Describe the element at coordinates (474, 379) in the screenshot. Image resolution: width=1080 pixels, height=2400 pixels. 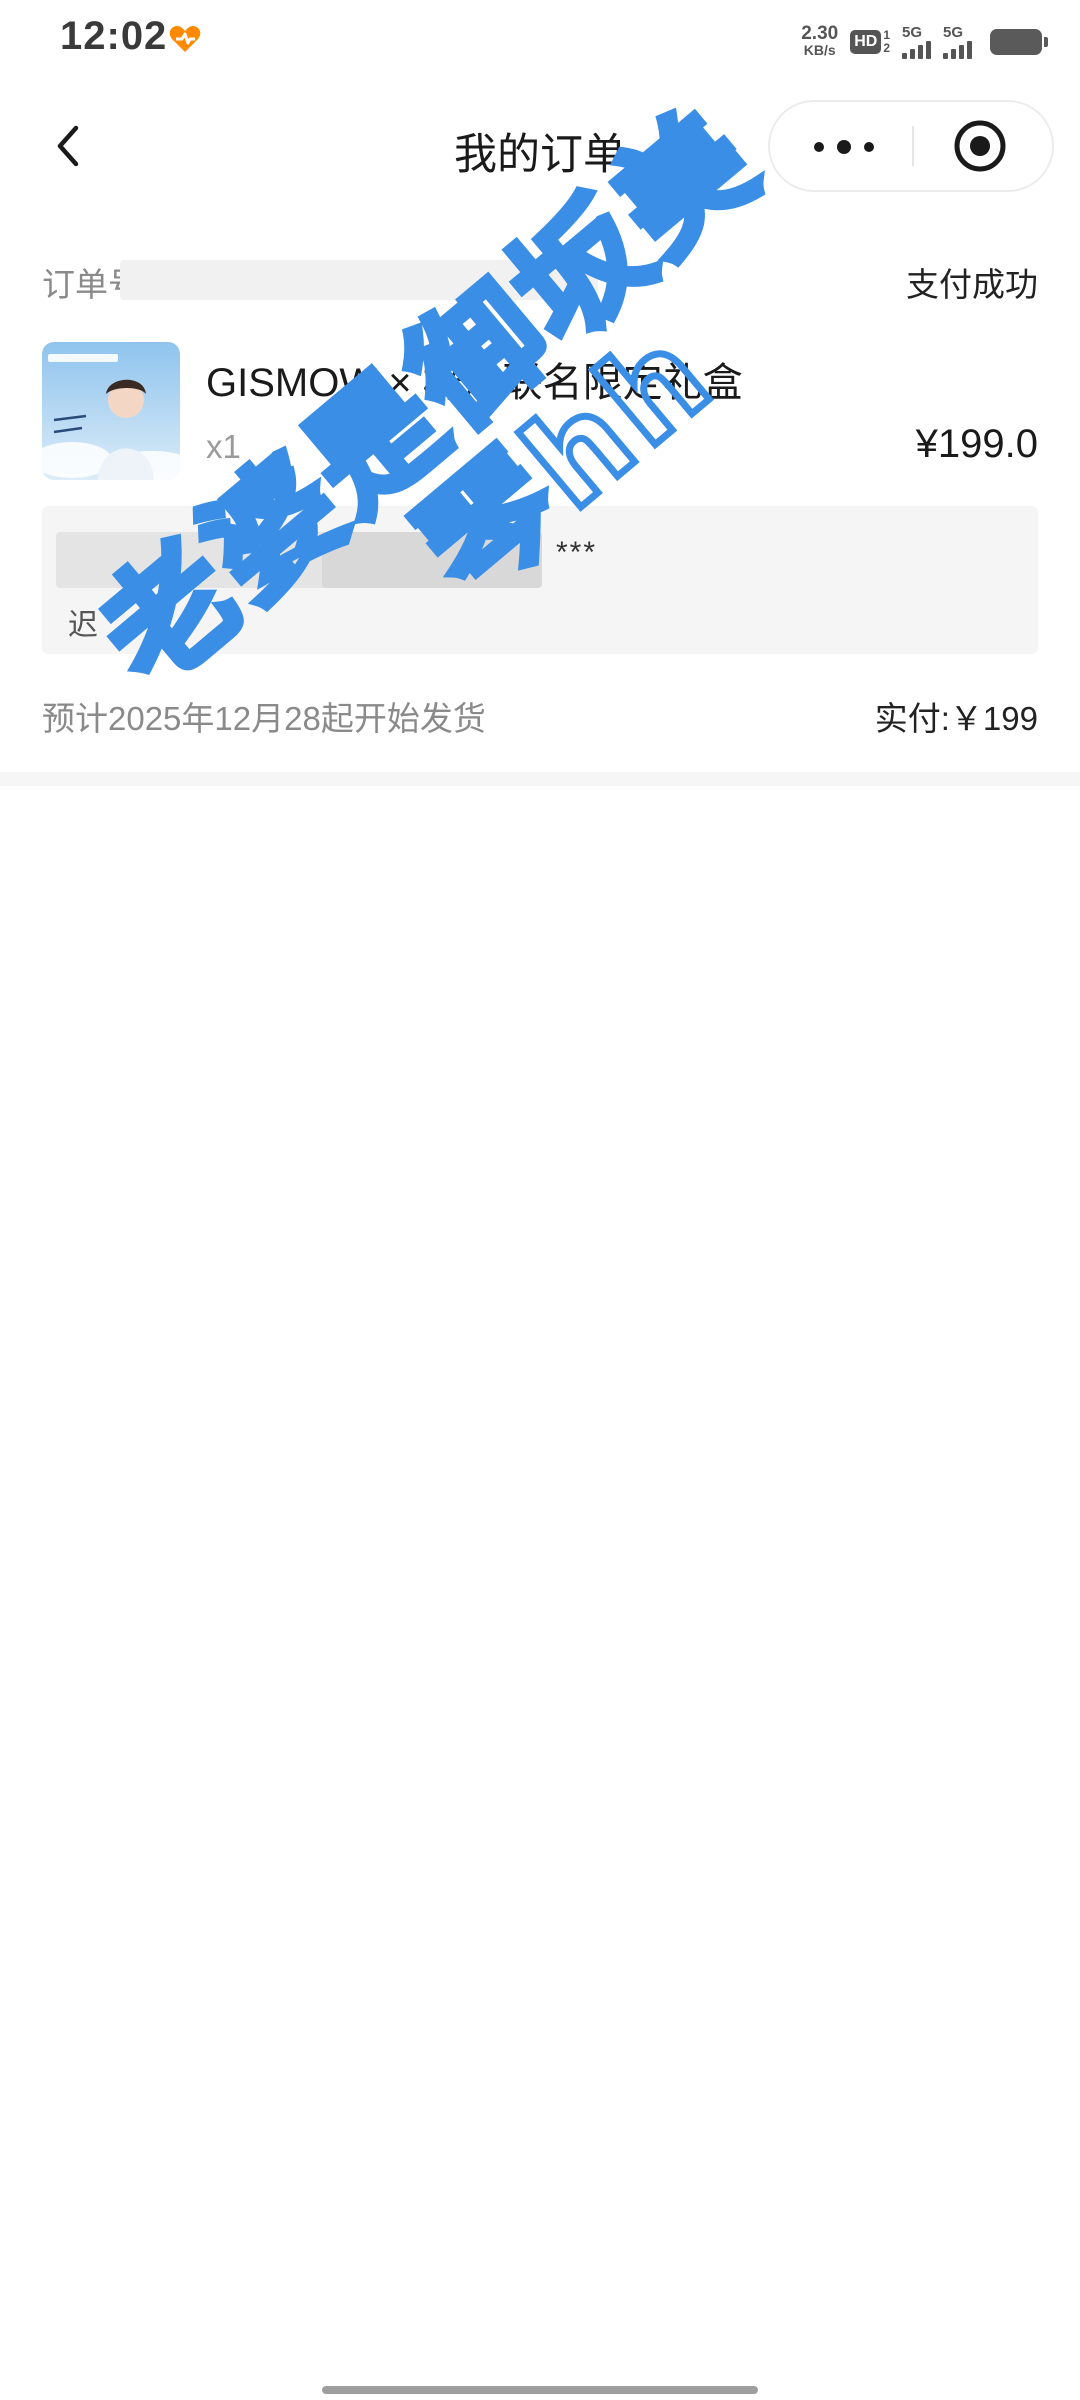
I see `product-name: GISMOW × 梓渝联名限定礼盒` at that location.